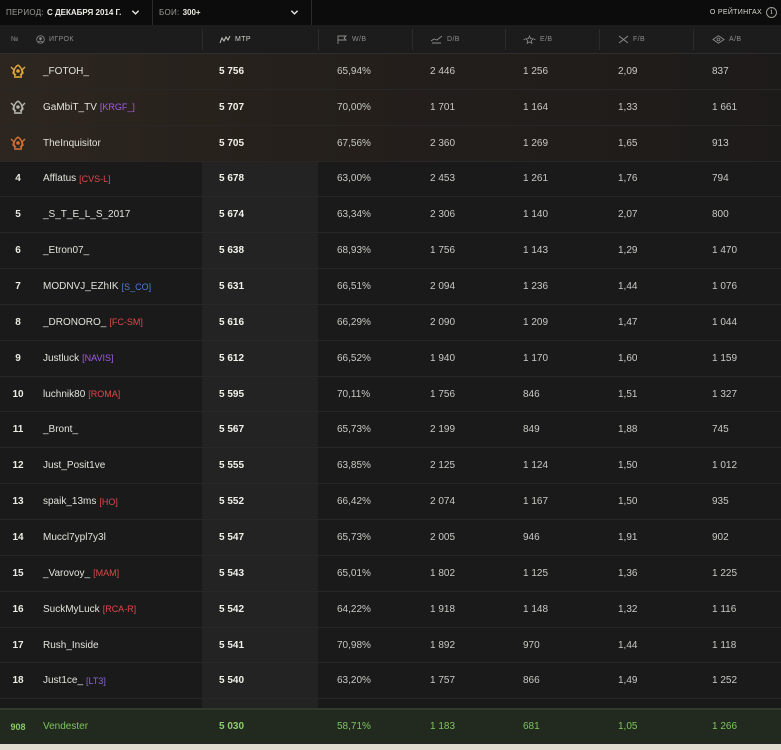  What do you see at coordinates (724, 609) in the screenshot?
I see `ab-value: 1 116` at bounding box center [724, 609].